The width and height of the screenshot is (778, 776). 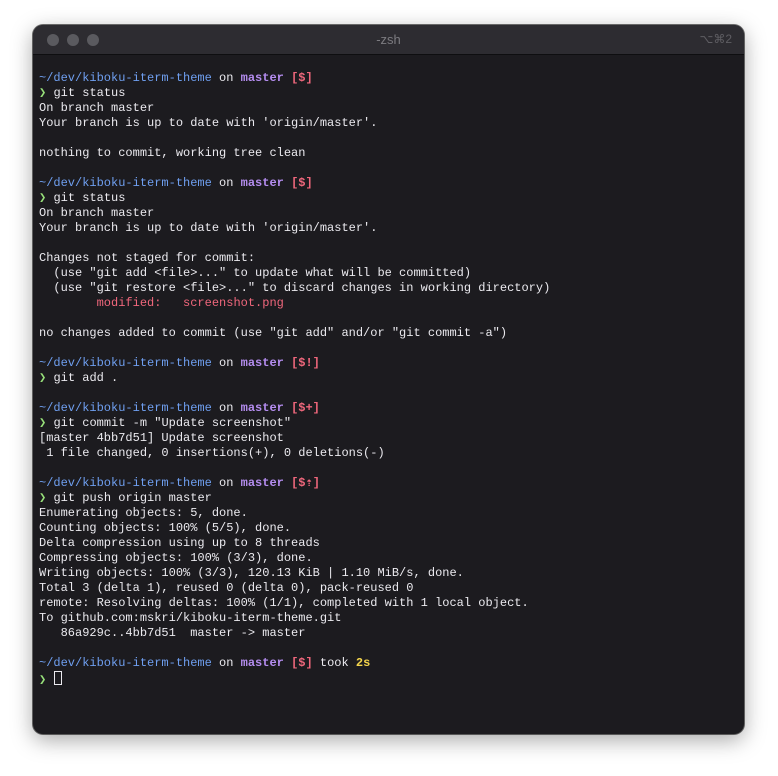 What do you see at coordinates (176, 558) in the screenshot?
I see `output-line: Compressing objects: 100% (3/3), done.` at bounding box center [176, 558].